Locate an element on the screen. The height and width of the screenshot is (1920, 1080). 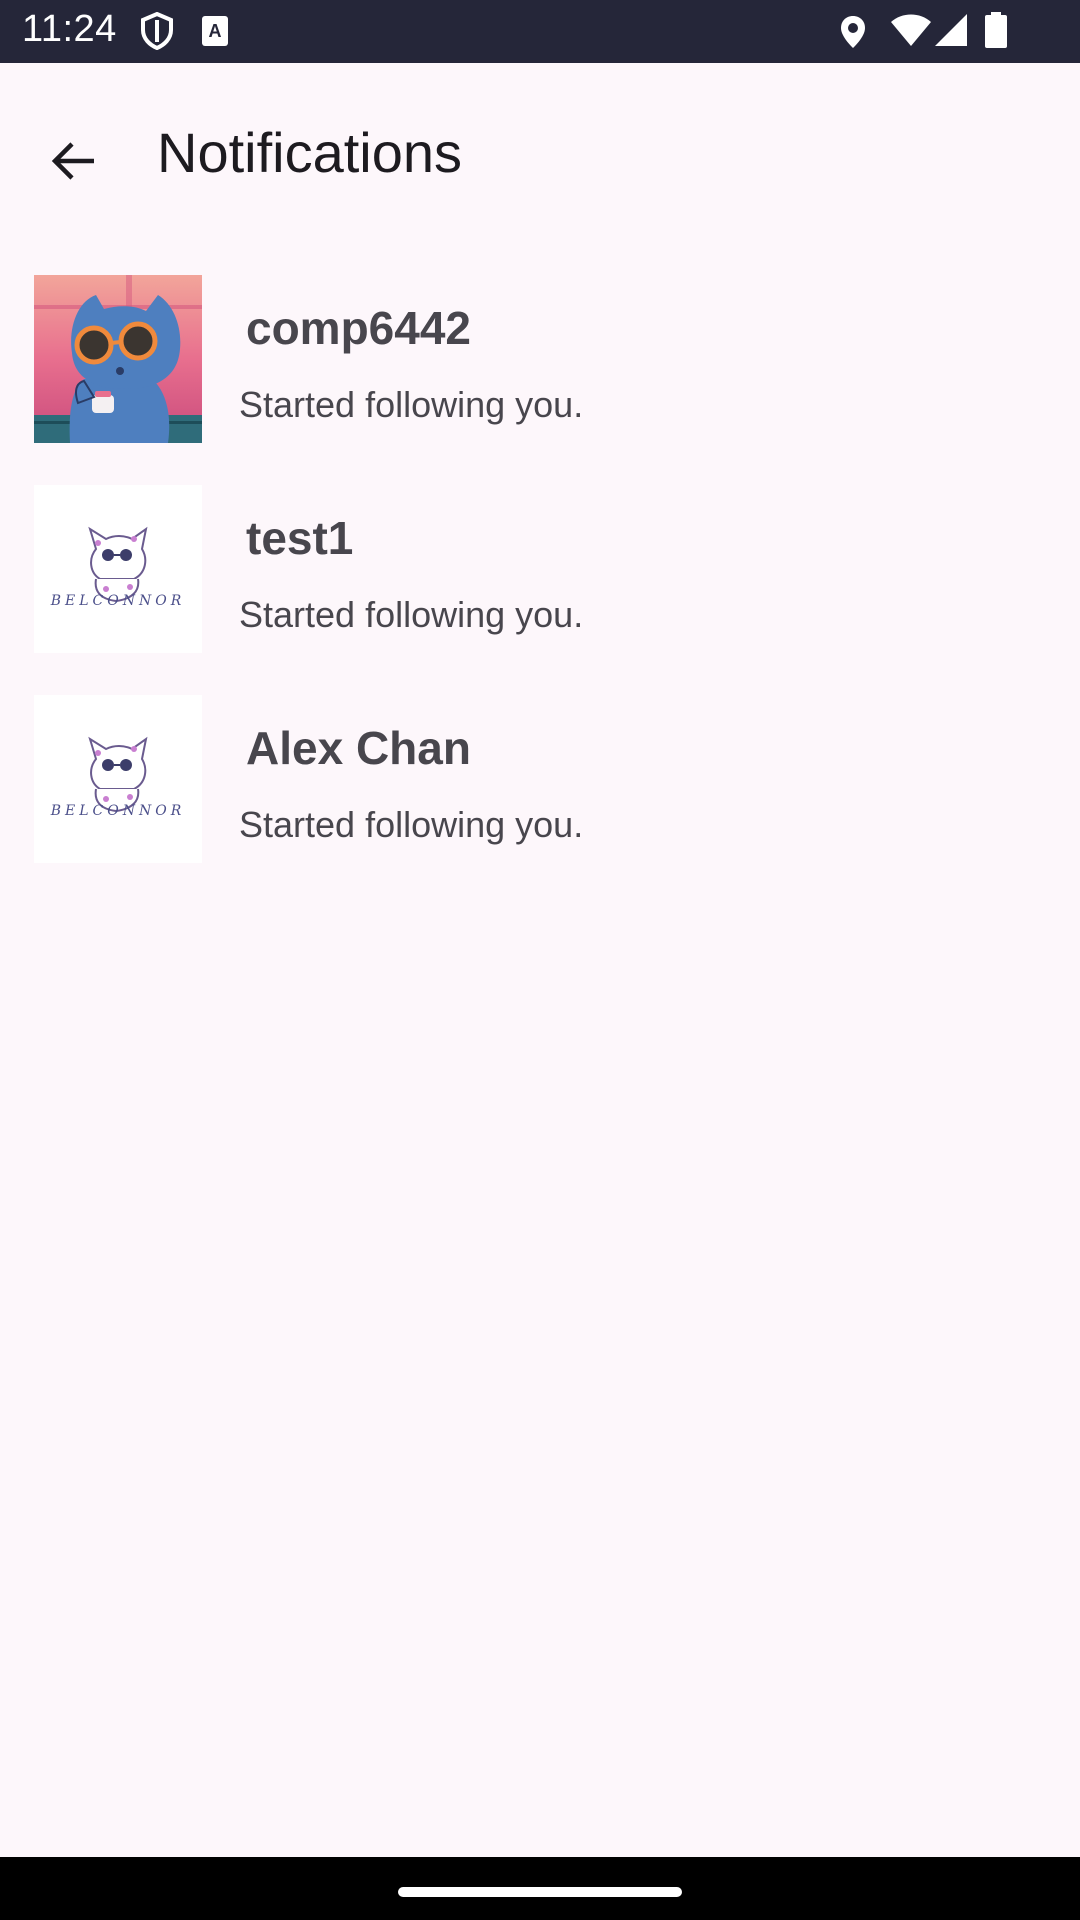
notification-username: comp6442 is located at coordinates (359, 328).